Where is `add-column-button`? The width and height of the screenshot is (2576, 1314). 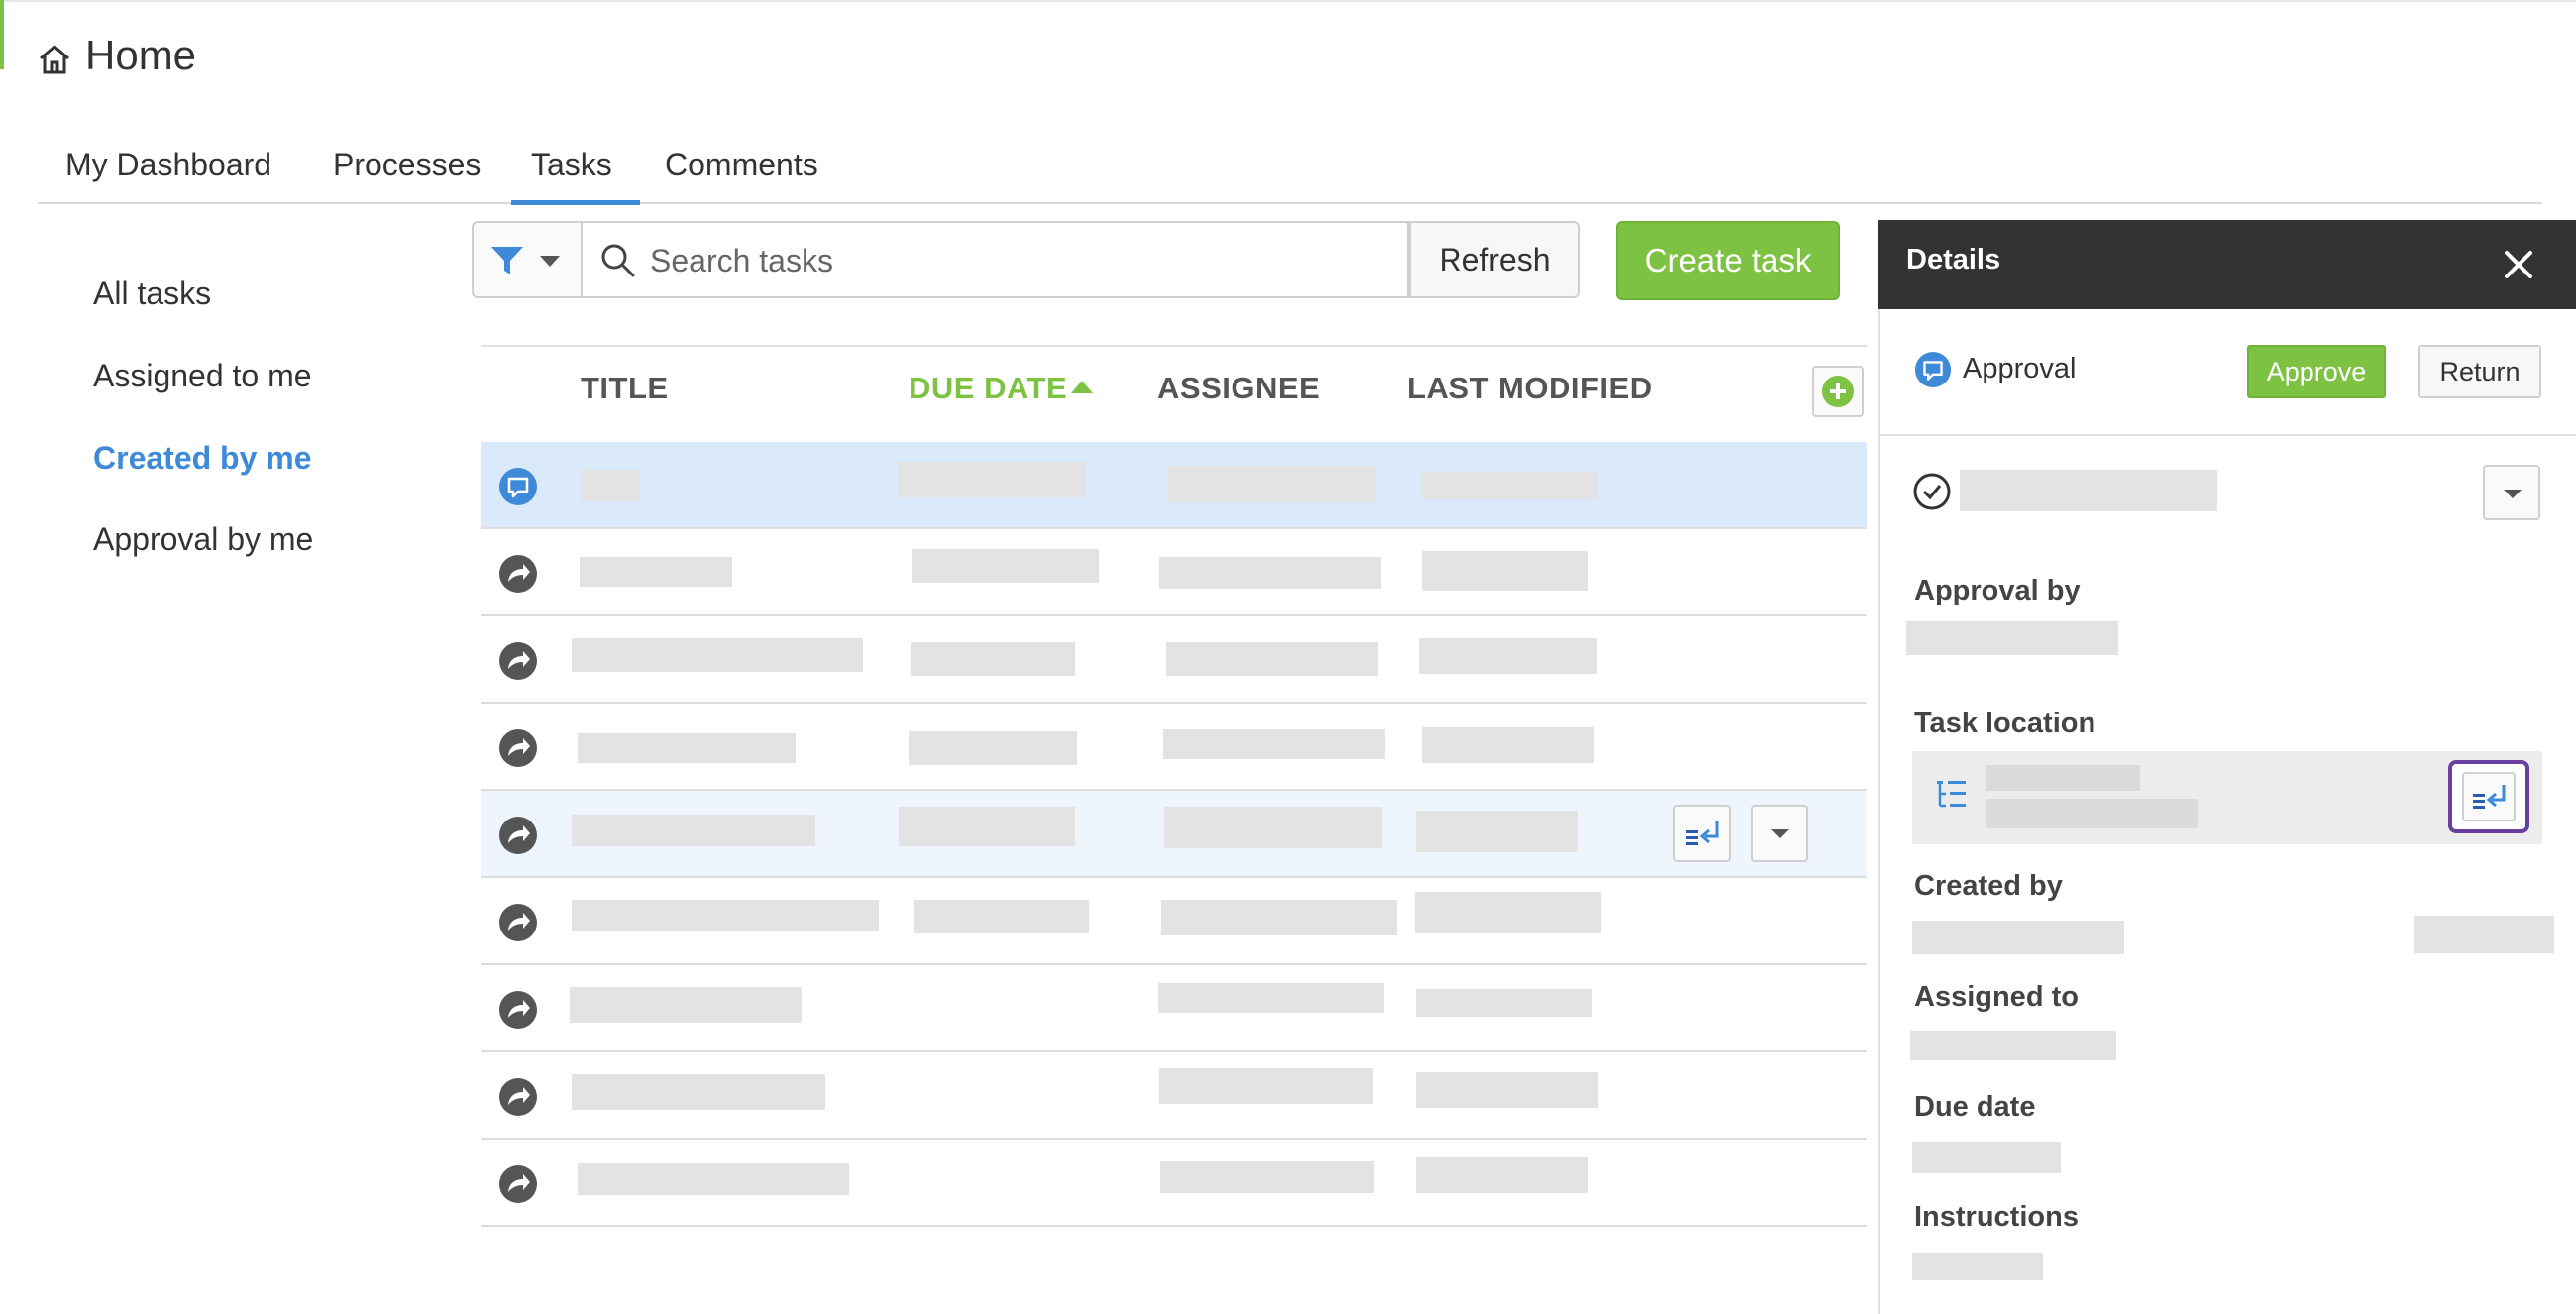
add-column-button is located at coordinates (1838, 392).